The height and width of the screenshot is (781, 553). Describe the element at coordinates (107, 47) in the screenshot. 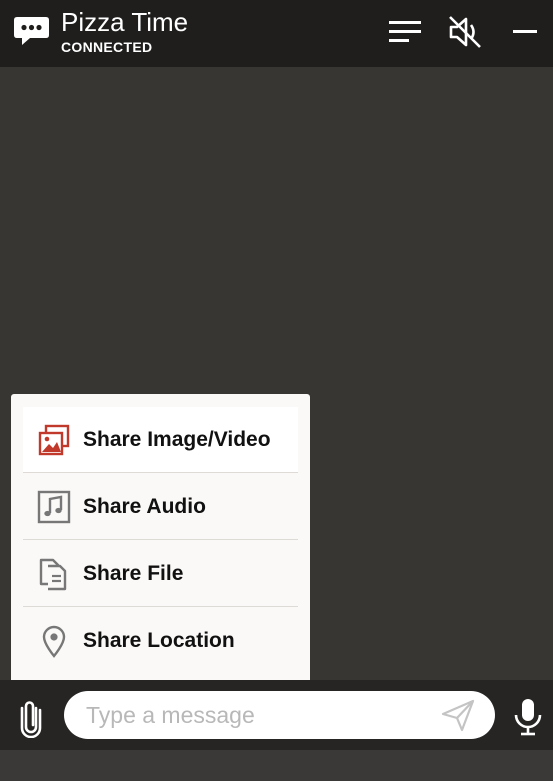

I see `connection-status: CONNECTED` at that location.